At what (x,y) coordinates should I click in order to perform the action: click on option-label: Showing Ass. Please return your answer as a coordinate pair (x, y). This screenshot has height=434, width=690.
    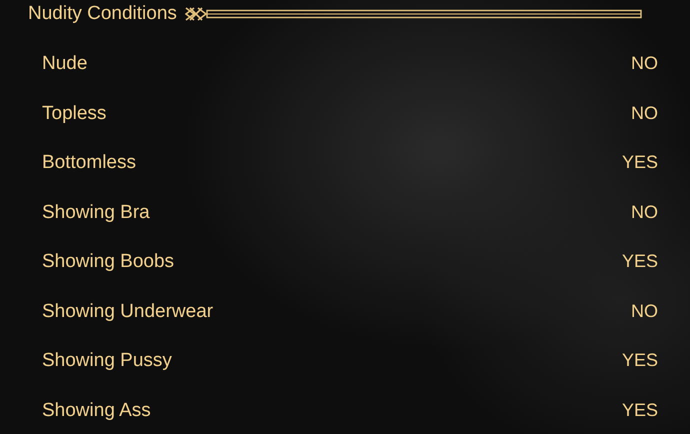
    Looking at the image, I should click on (96, 410).